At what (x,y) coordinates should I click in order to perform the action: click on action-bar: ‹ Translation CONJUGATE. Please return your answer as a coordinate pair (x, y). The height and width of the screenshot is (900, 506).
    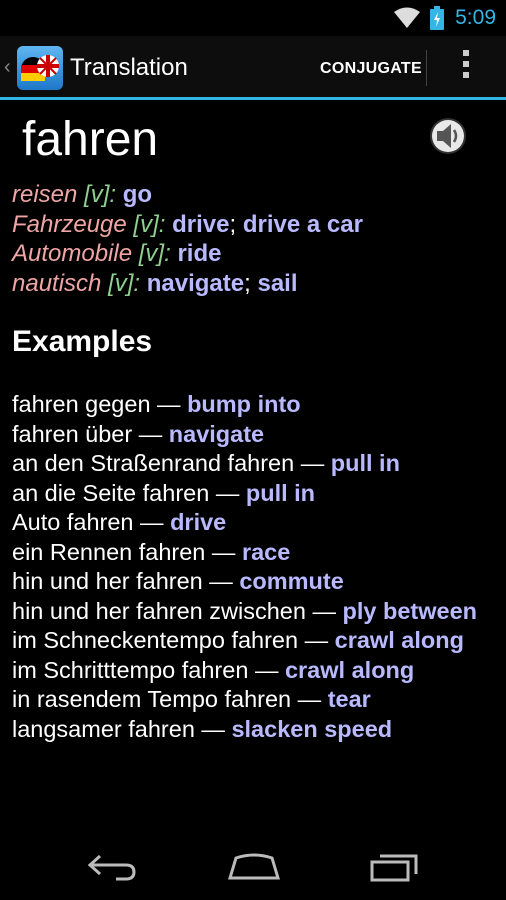
    Looking at the image, I should click on (253, 68).